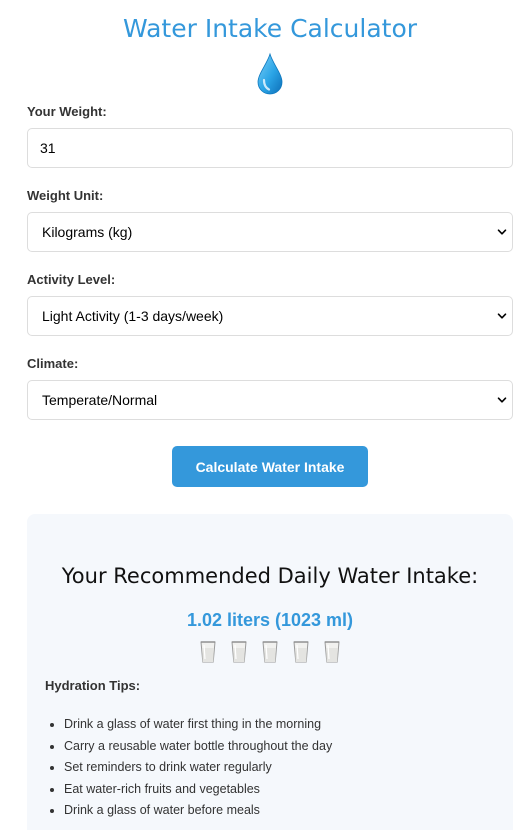 Image resolution: width=532 pixels, height=830 pixels. Describe the element at coordinates (270, 400) in the screenshot. I see `climate-select: Temperate/Normal` at that location.